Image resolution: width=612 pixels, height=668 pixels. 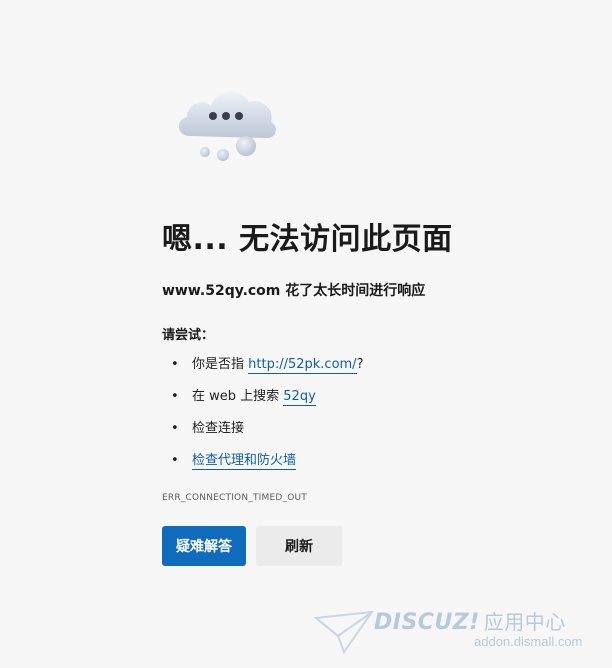 What do you see at coordinates (427, 622) in the screenshot?
I see `watermark-brand-name: DISCUZ!` at bounding box center [427, 622].